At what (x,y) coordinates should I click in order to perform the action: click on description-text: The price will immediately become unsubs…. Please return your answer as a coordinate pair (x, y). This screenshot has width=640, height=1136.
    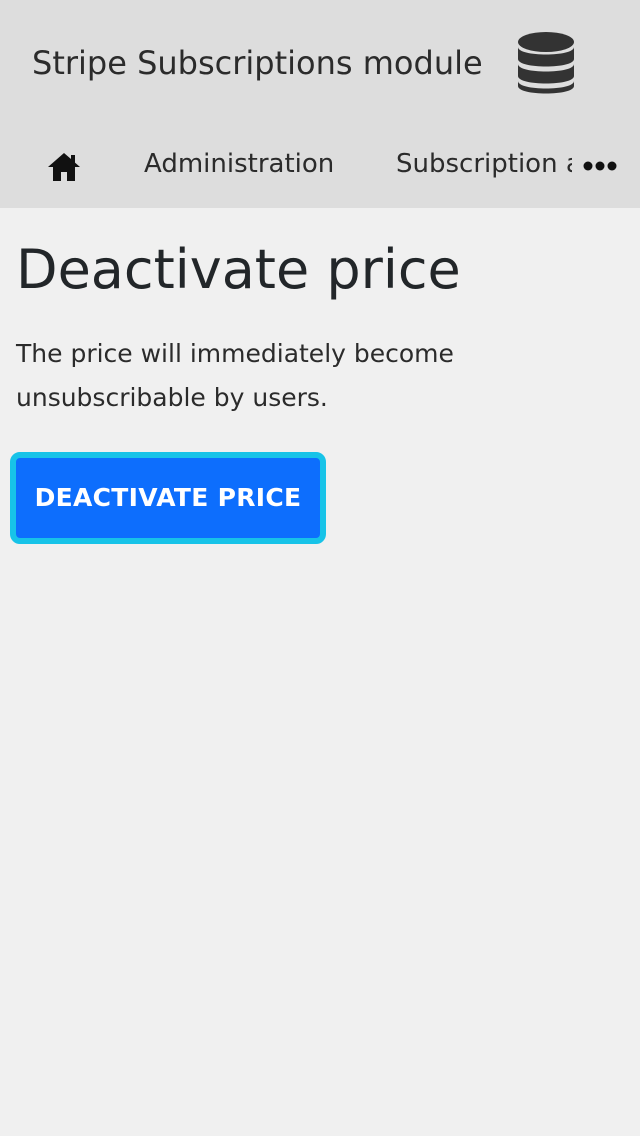
    Looking at the image, I should click on (235, 375).